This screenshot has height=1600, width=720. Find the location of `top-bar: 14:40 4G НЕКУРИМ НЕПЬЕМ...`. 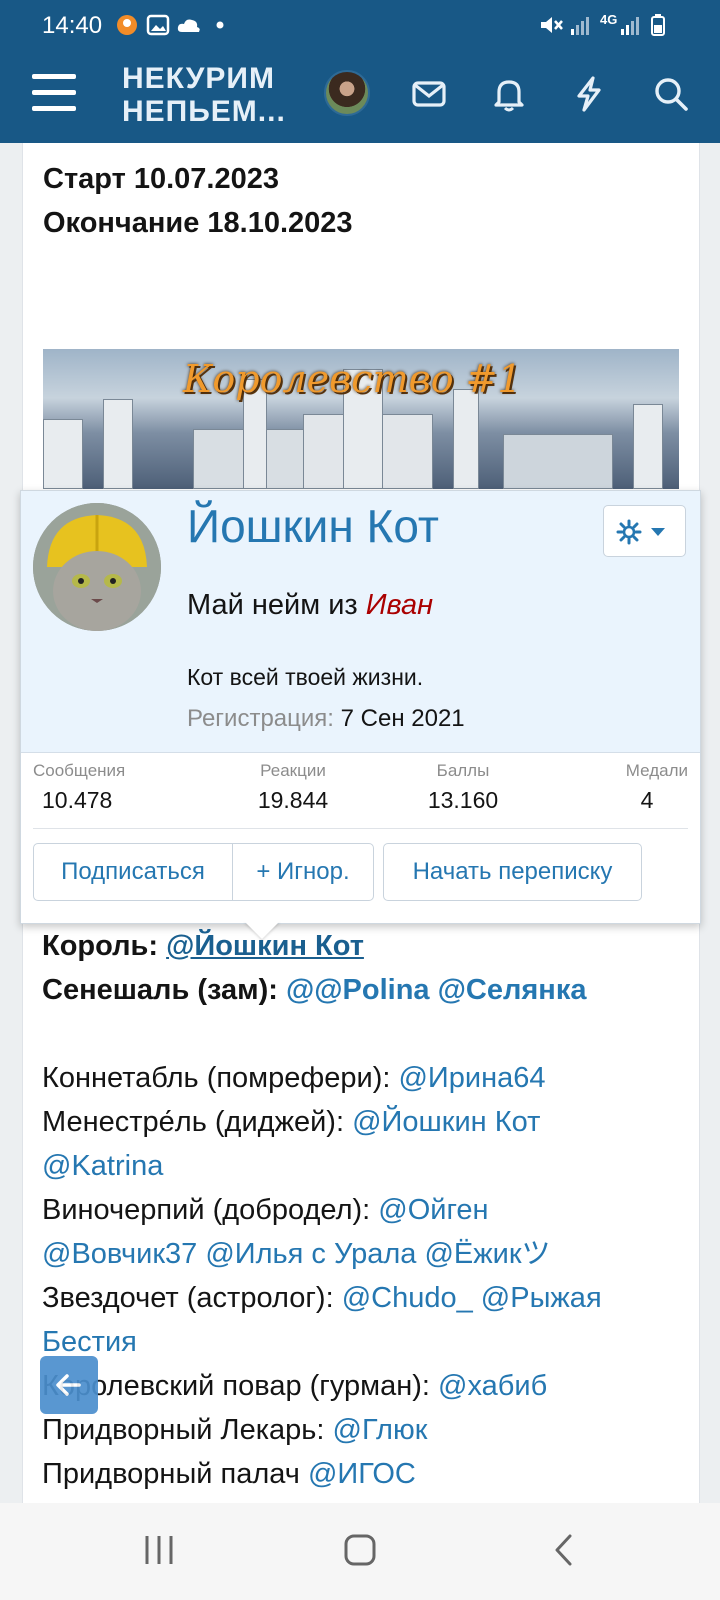

top-bar: 14:40 4G НЕКУРИМ НЕПЬЕМ... is located at coordinates (360, 71).